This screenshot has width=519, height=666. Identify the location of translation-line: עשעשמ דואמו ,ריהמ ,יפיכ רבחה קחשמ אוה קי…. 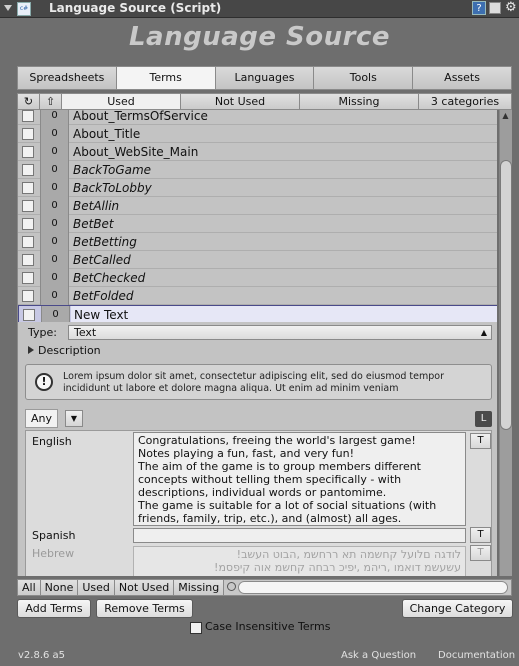
(337, 567).